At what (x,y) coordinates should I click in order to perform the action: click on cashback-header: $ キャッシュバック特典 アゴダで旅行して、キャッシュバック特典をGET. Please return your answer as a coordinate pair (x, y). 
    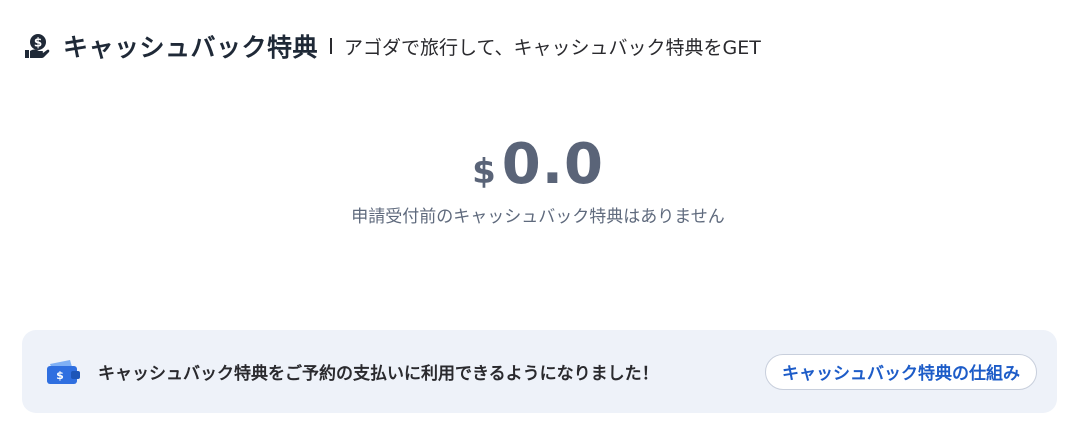
    Looking at the image, I should click on (392, 46).